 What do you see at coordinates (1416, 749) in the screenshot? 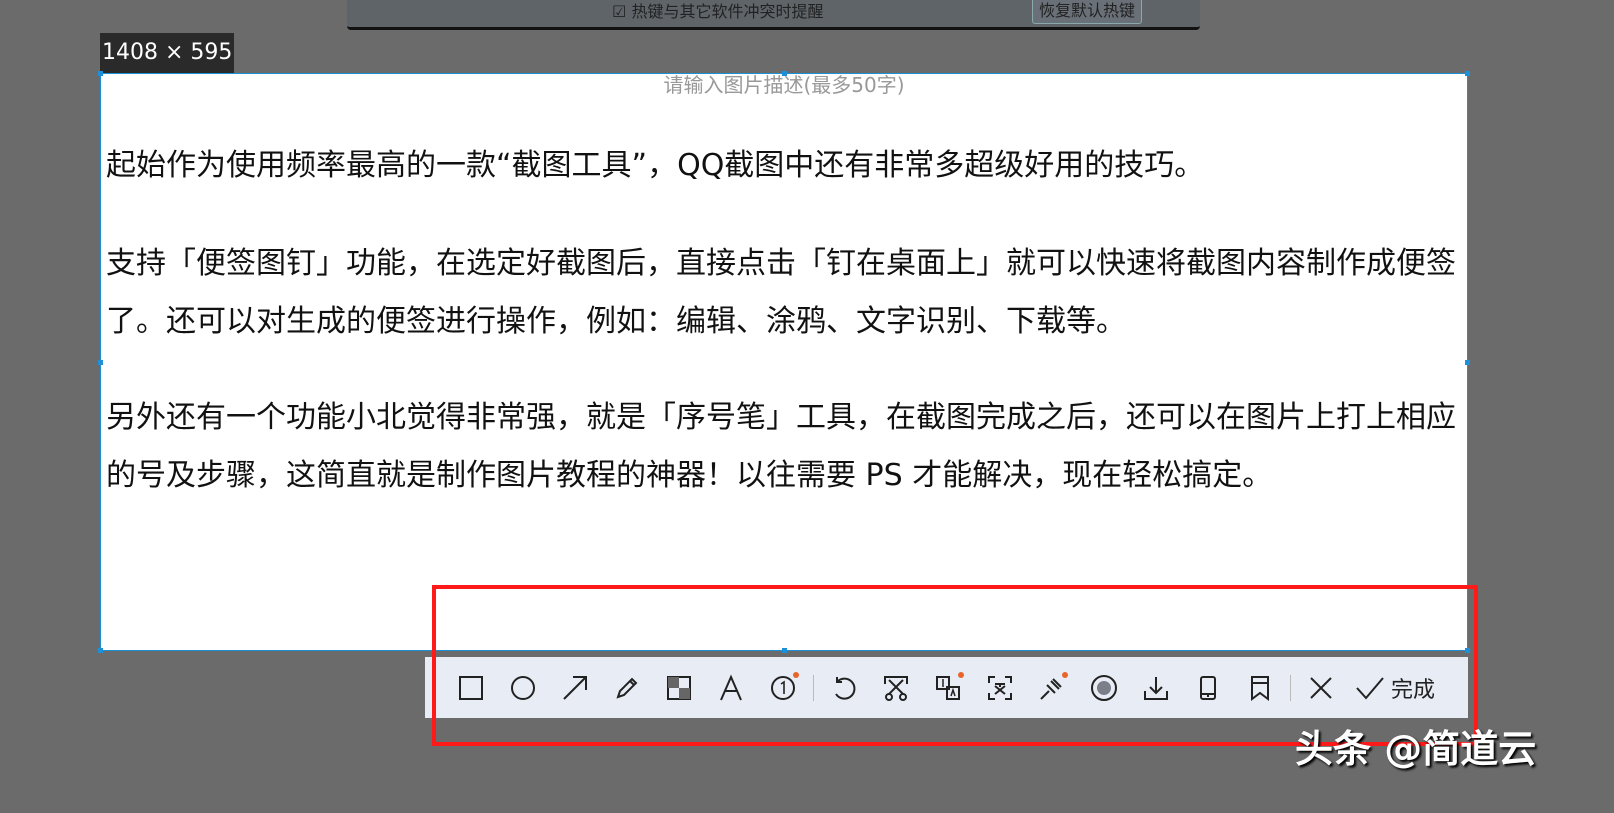
I see `watermark: 头条 @简道云` at bounding box center [1416, 749].